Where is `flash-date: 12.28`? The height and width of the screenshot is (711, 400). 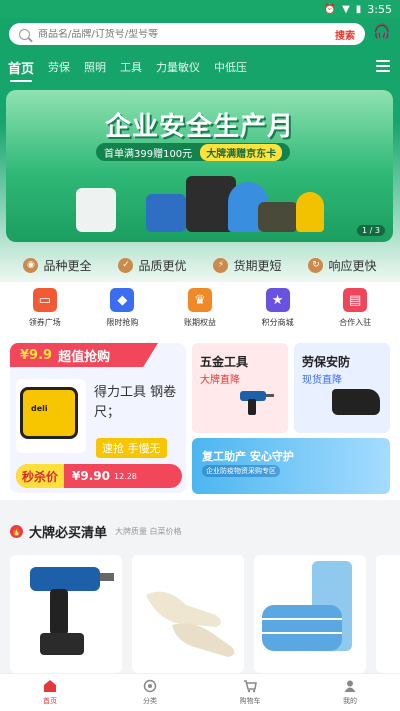
flash-date: 12.28 is located at coordinates (125, 476).